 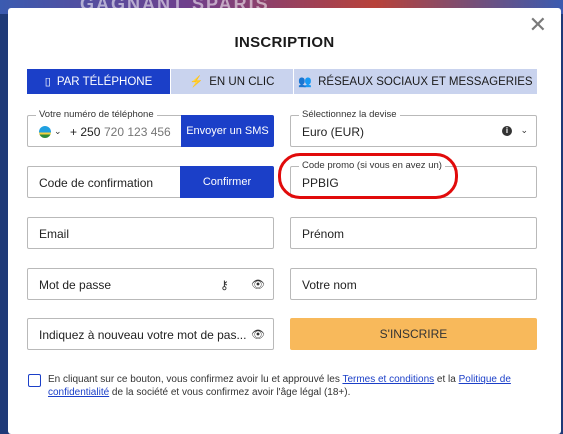 What do you see at coordinates (388, 379) in the screenshot?
I see `terms-link: Termes et conditions` at bounding box center [388, 379].